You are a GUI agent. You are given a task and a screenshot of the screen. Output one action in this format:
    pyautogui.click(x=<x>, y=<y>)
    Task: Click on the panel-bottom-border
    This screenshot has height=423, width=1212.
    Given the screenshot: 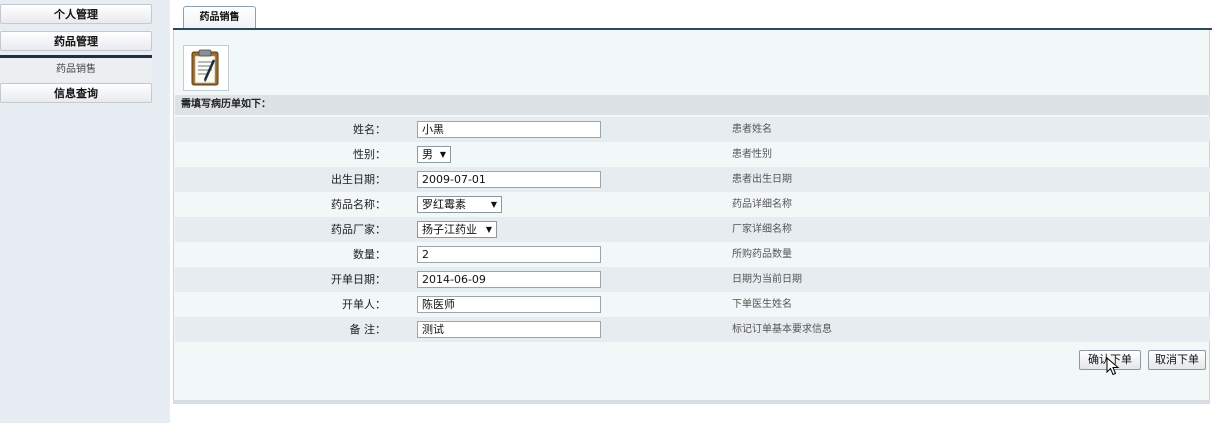 What is the action you would take?
    pyautogui.click(x=691, y=402)
    